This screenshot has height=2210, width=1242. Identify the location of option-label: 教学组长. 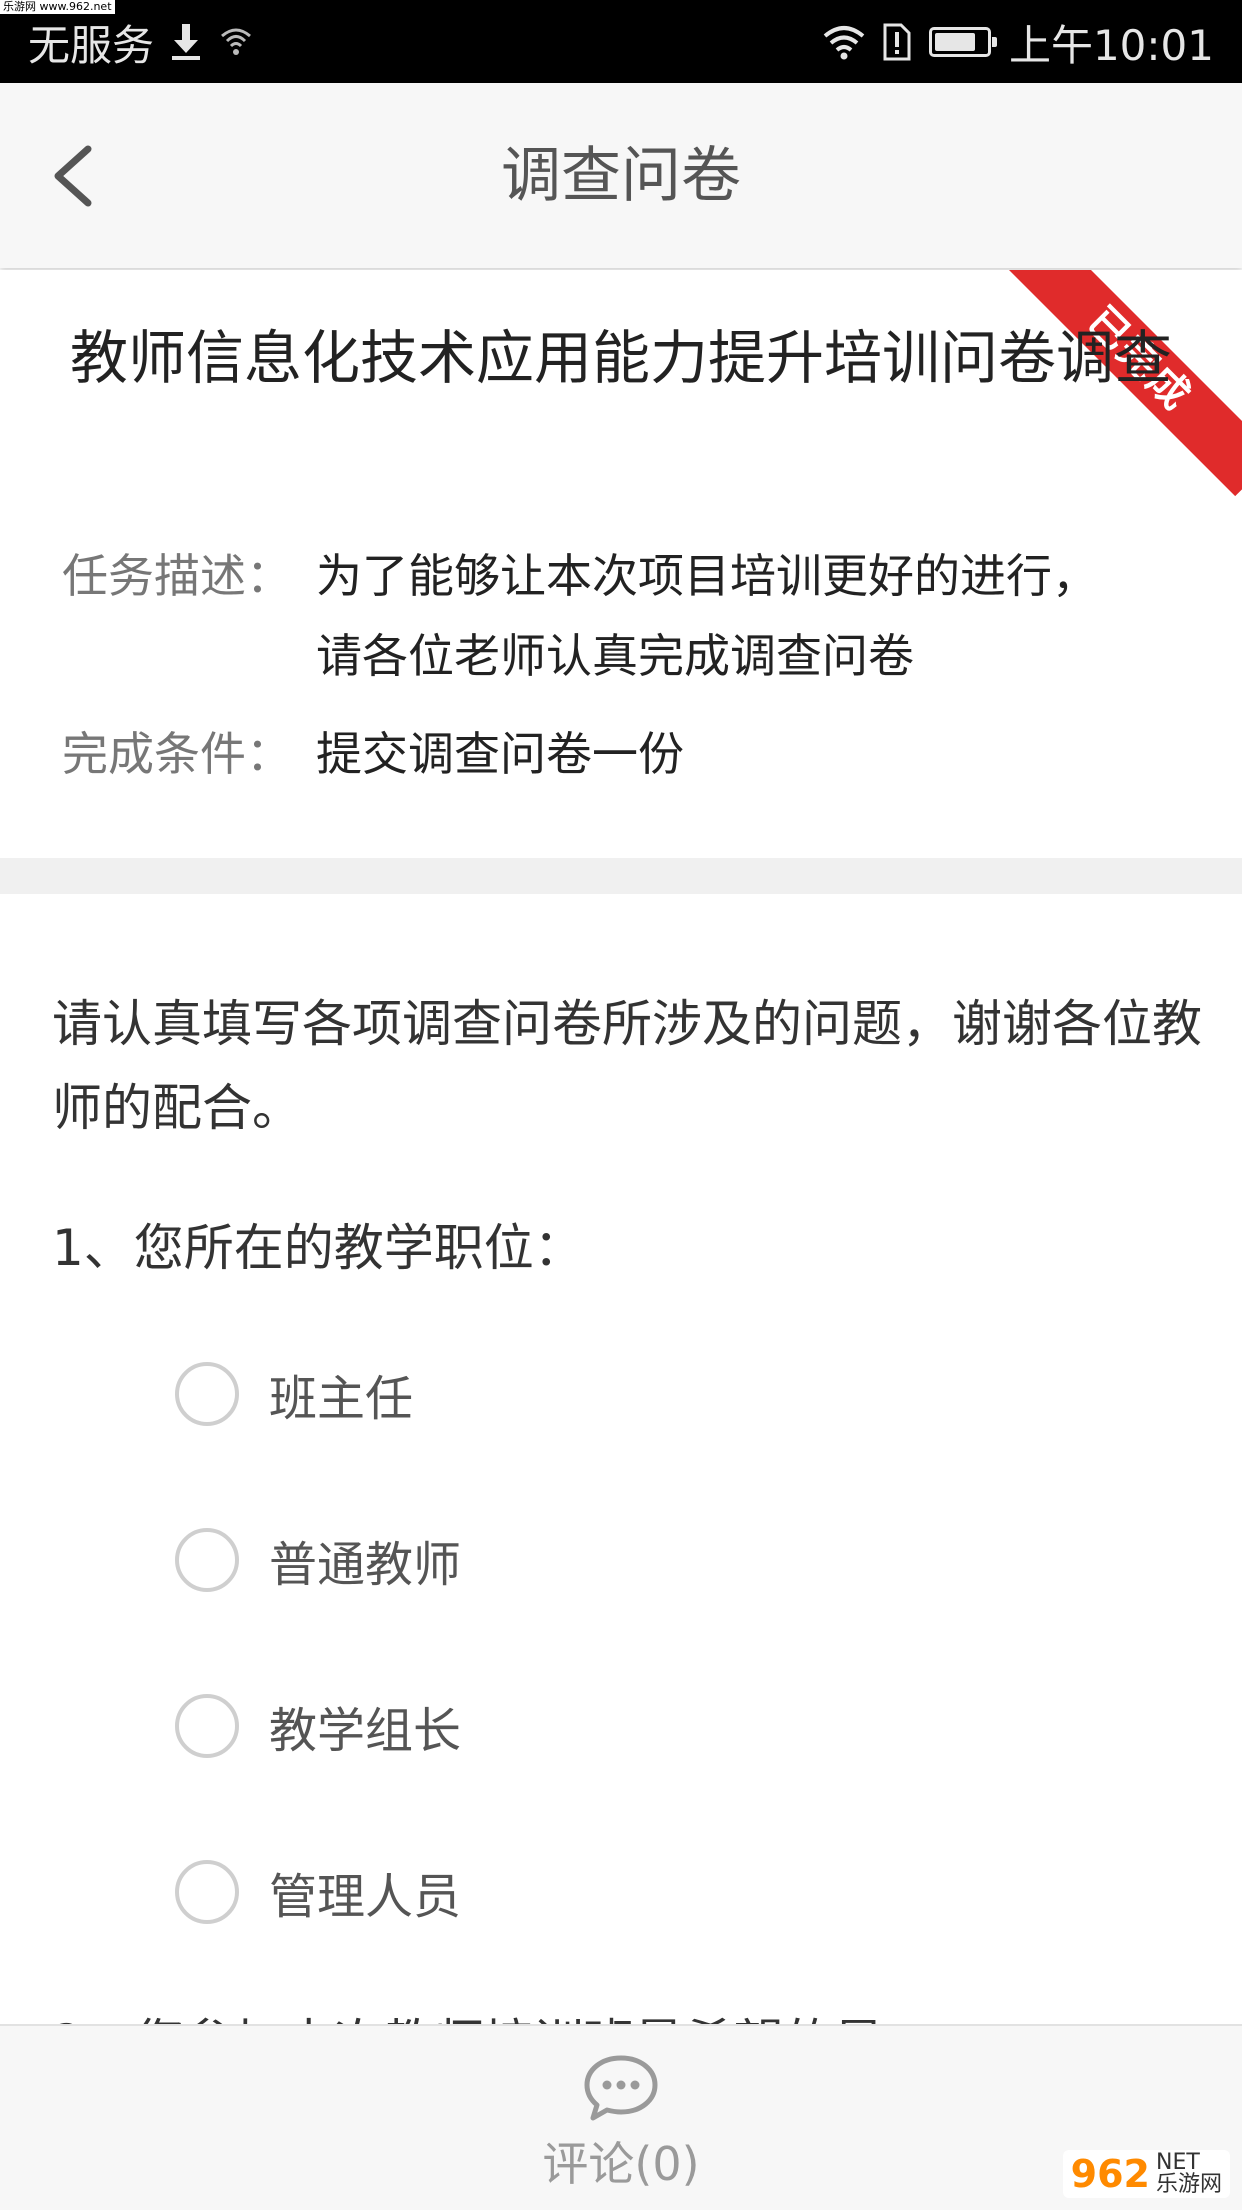
(365, 1731).